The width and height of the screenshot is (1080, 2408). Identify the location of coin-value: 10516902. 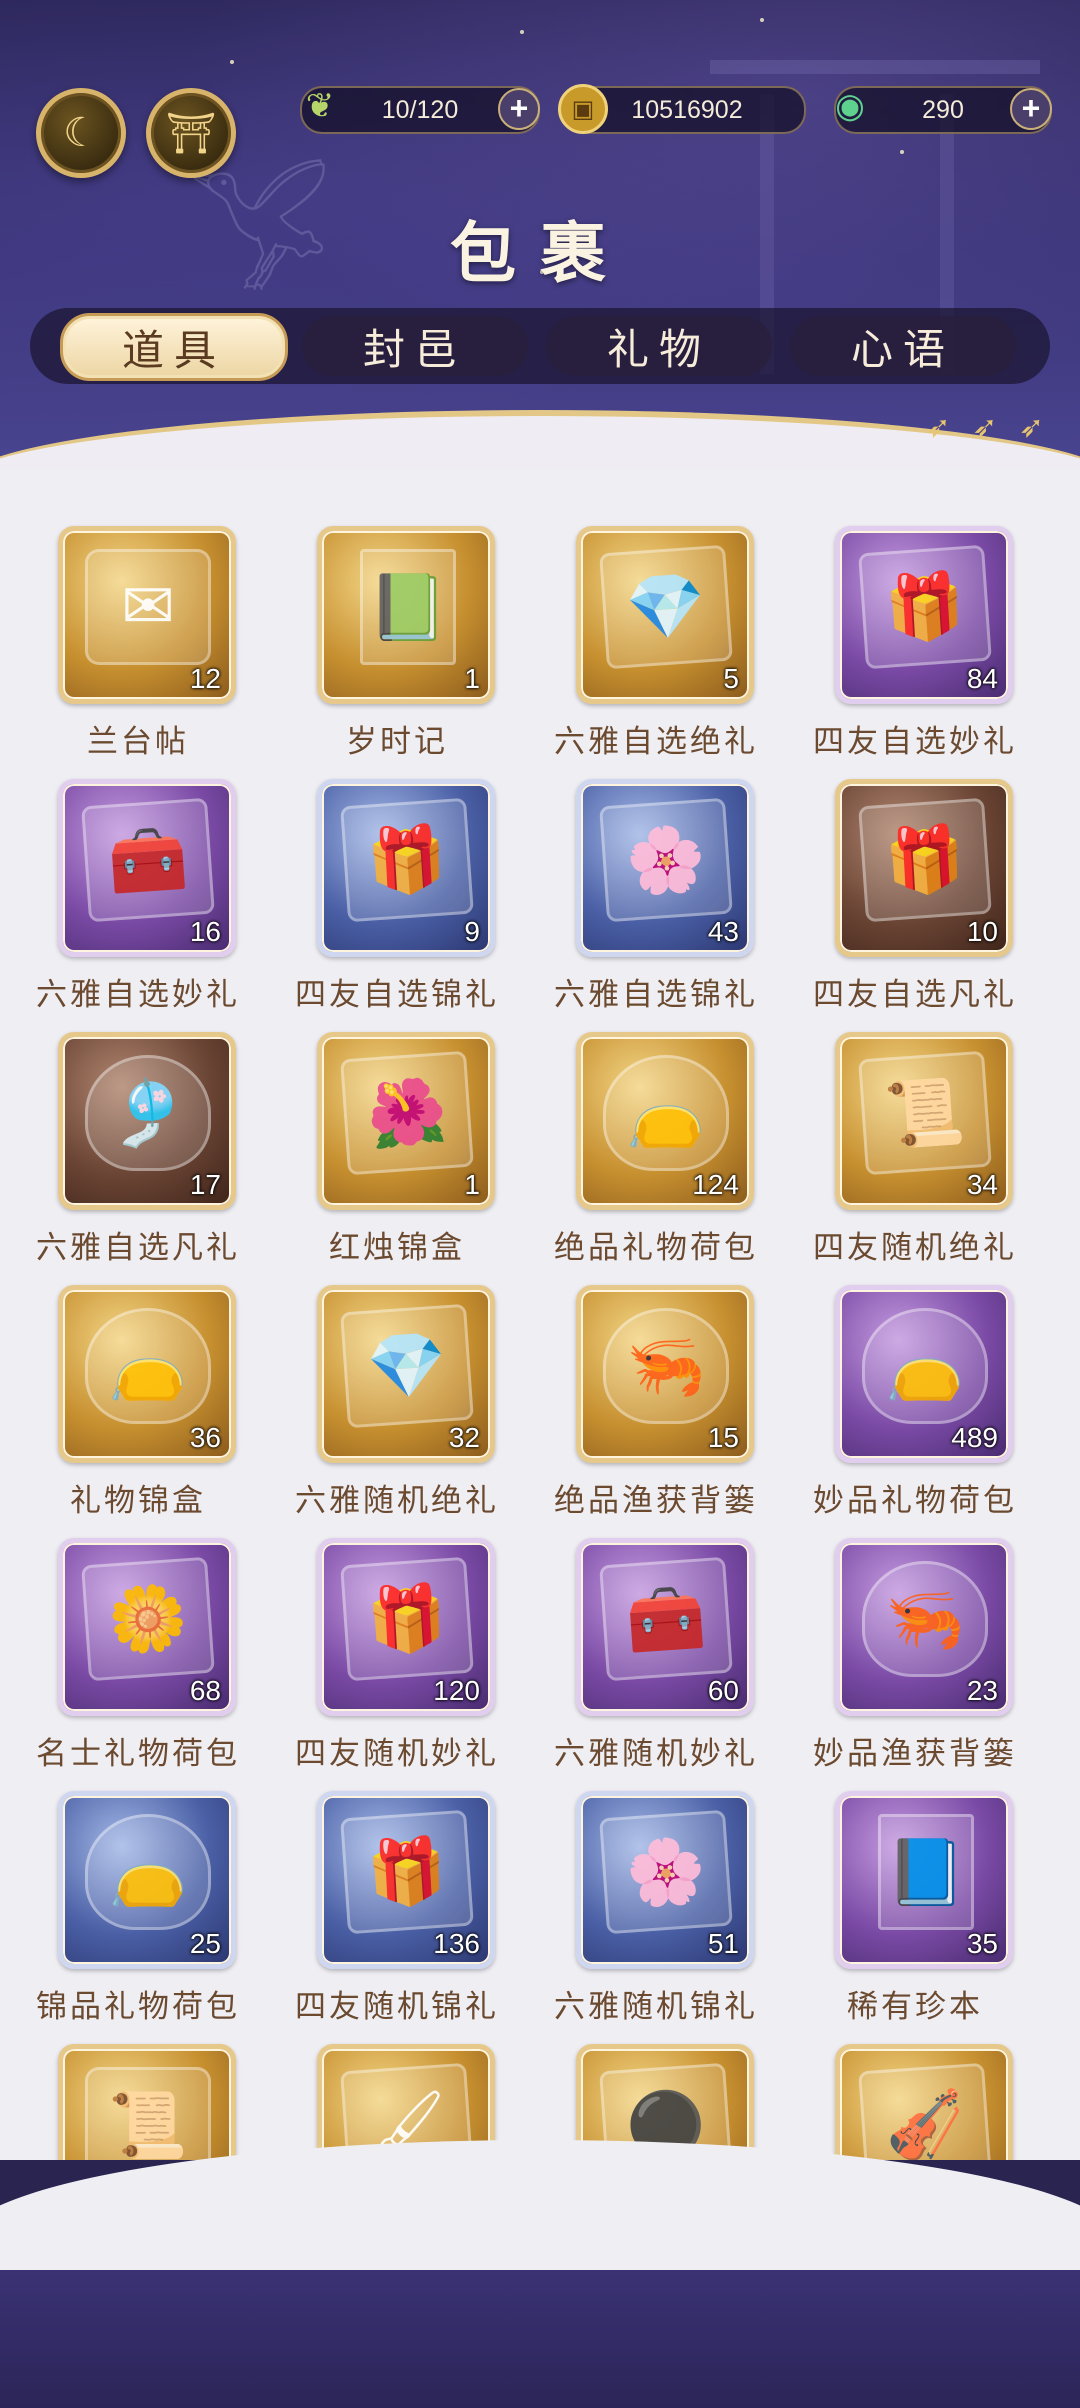
(687, 109).